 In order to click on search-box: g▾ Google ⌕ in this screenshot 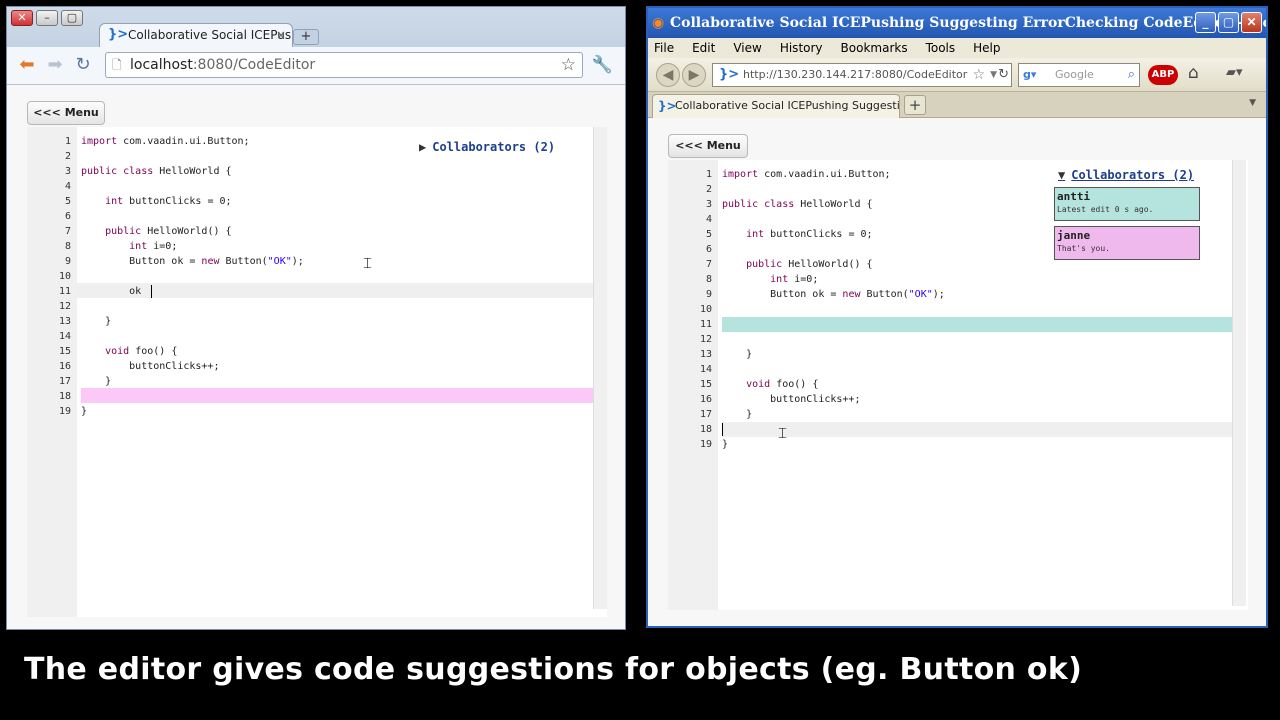, I will do `click(1079, 75)`.